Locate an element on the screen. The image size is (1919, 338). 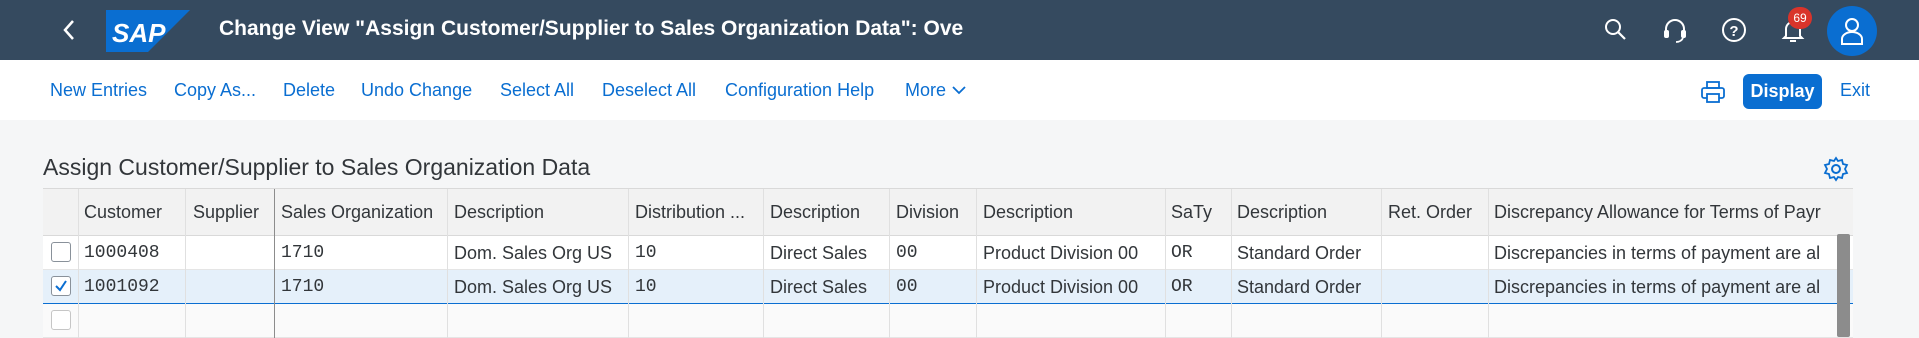
print-icon is located at coordinates (1713, 92).